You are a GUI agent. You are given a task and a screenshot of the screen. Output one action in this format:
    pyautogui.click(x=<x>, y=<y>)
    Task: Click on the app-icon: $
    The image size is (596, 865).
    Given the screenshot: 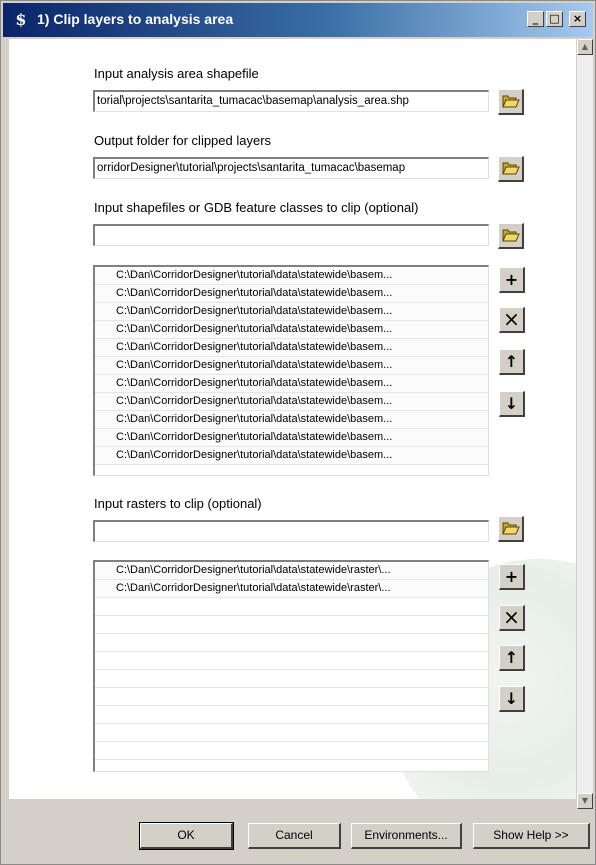 What is the action you would take?
    pyautogui.click(x=21, y=19)
    